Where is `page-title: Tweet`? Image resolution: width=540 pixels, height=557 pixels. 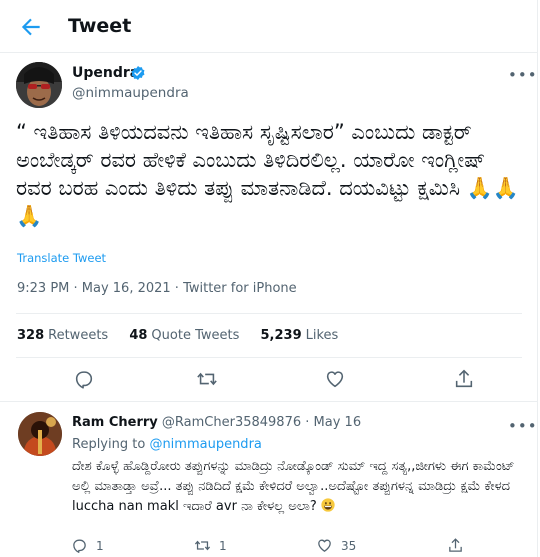 page-title: Tweet is located at coordinates (100, 26).